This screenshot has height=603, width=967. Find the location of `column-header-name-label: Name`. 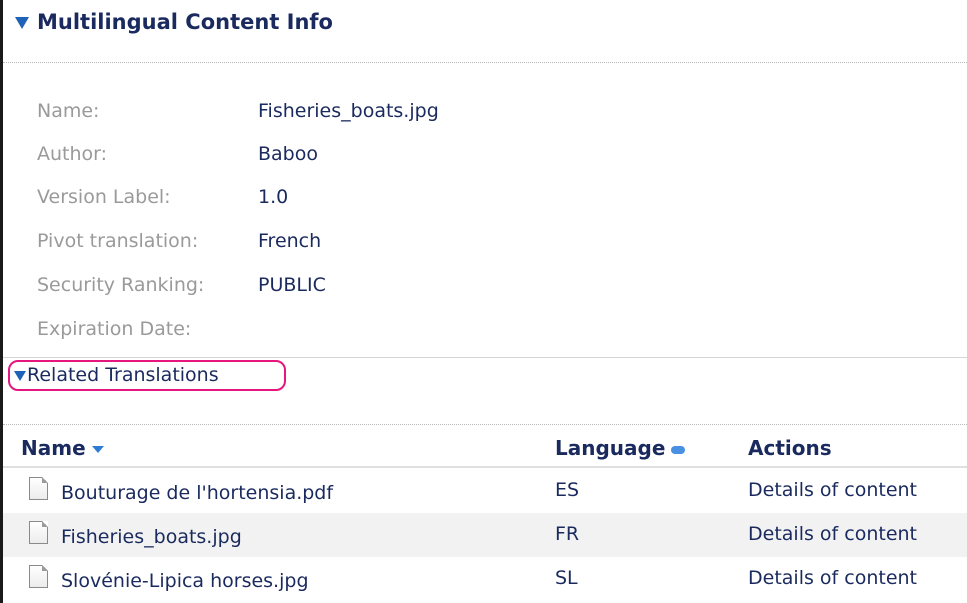

column-header-name-label: Name is located at coordinates (53, 448).